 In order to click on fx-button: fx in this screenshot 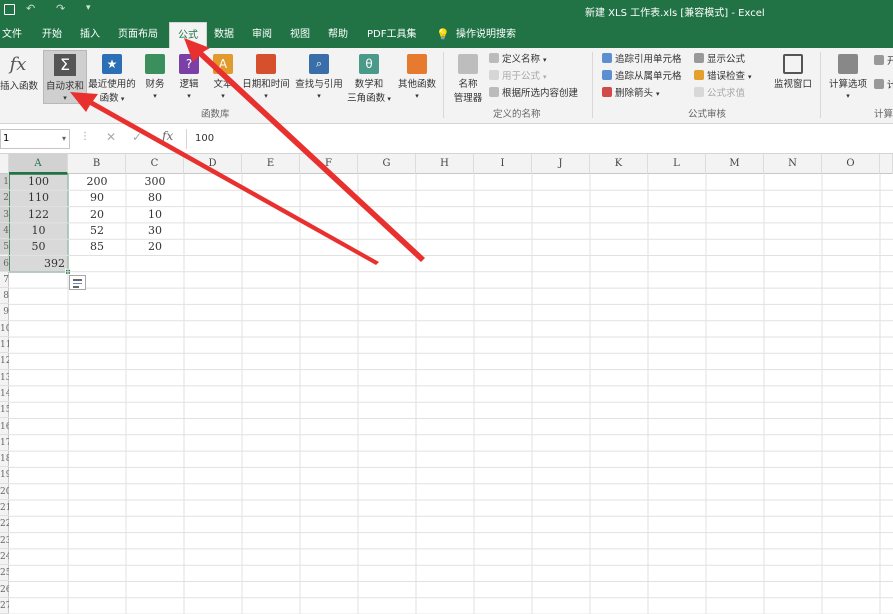, I will do `click(167, 136)`.